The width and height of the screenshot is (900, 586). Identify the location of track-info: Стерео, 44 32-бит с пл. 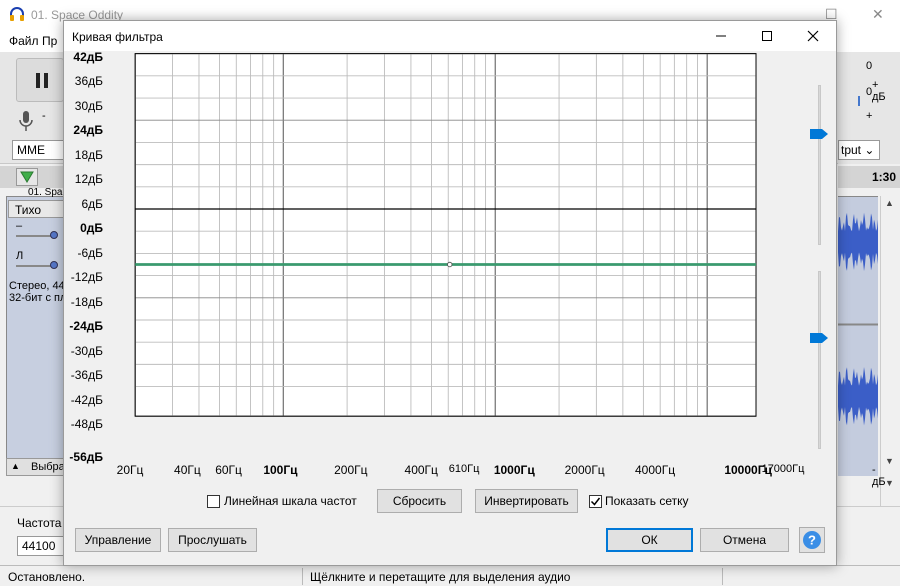
(38, 292).